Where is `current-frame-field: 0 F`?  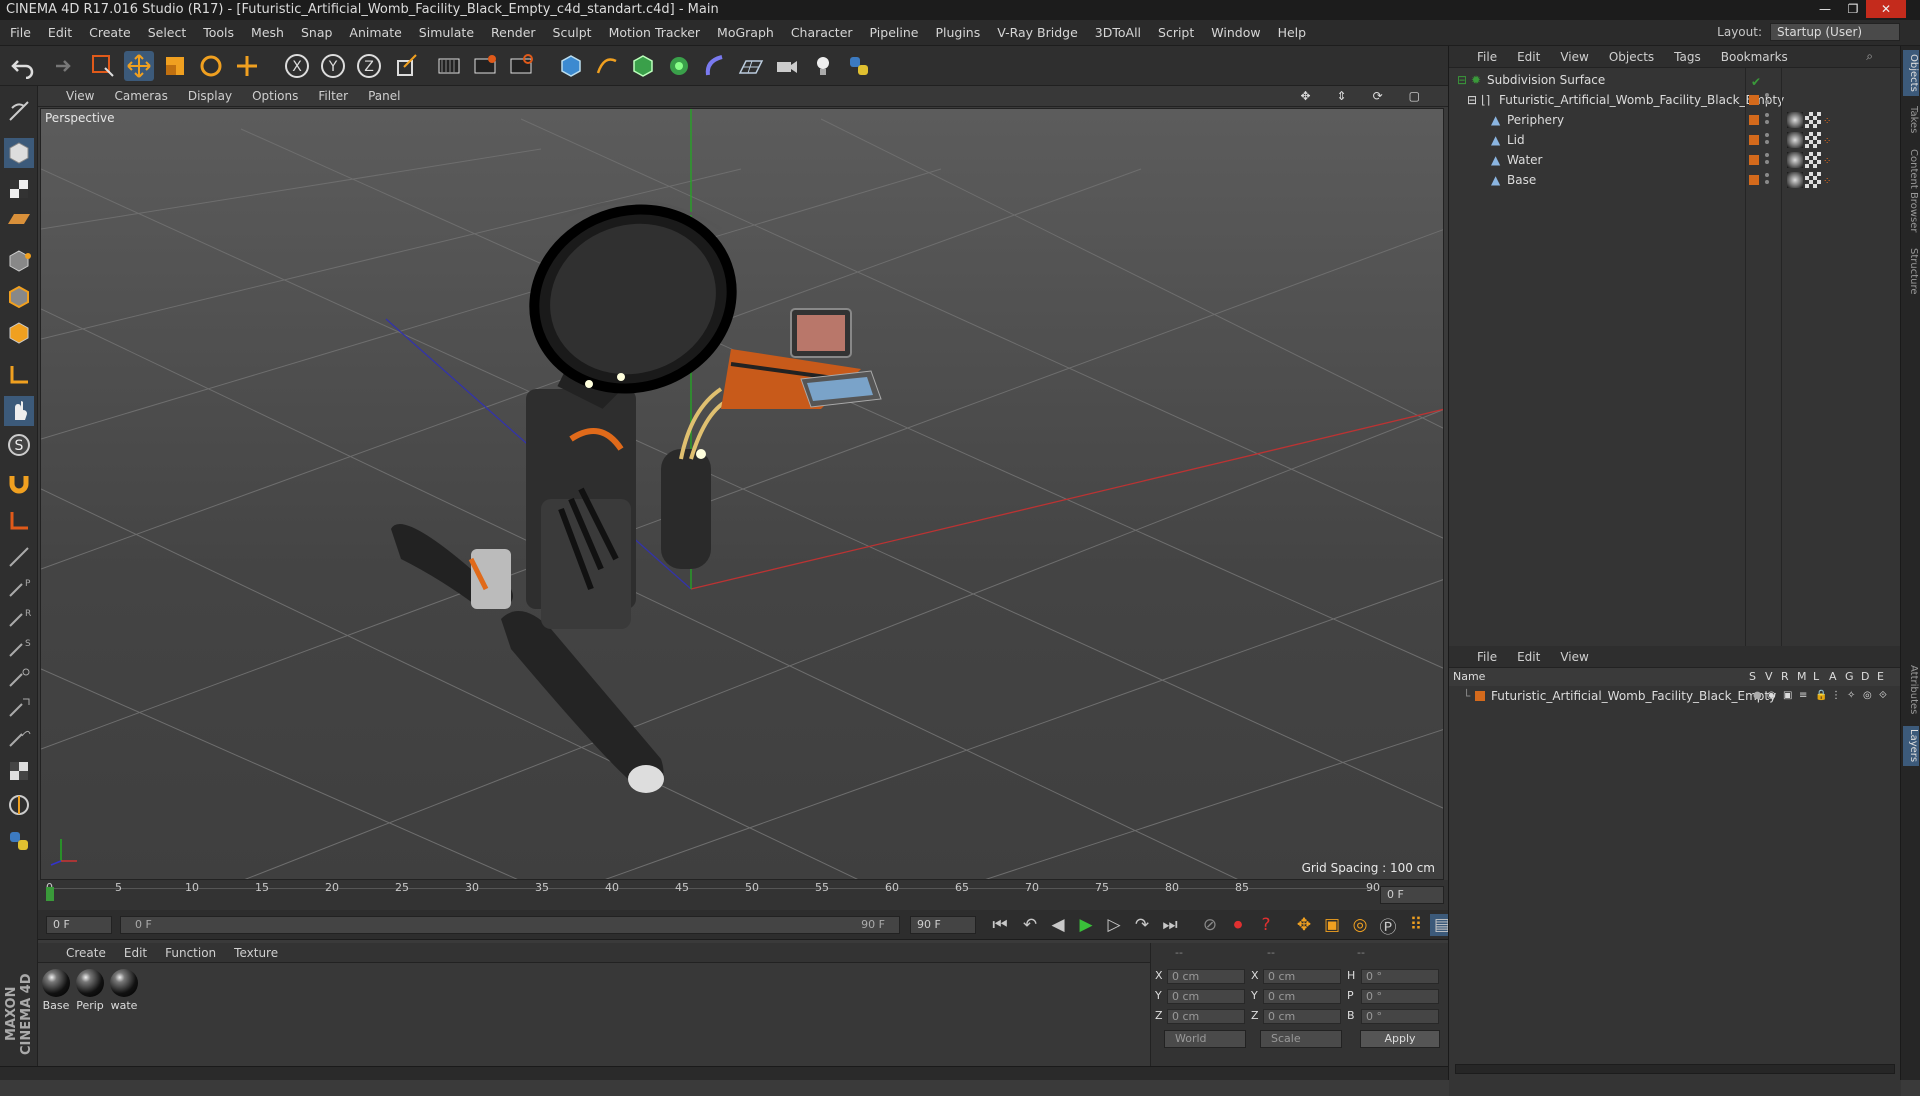 current-frame-field: 0 F is located at coordinates (1412, 895).